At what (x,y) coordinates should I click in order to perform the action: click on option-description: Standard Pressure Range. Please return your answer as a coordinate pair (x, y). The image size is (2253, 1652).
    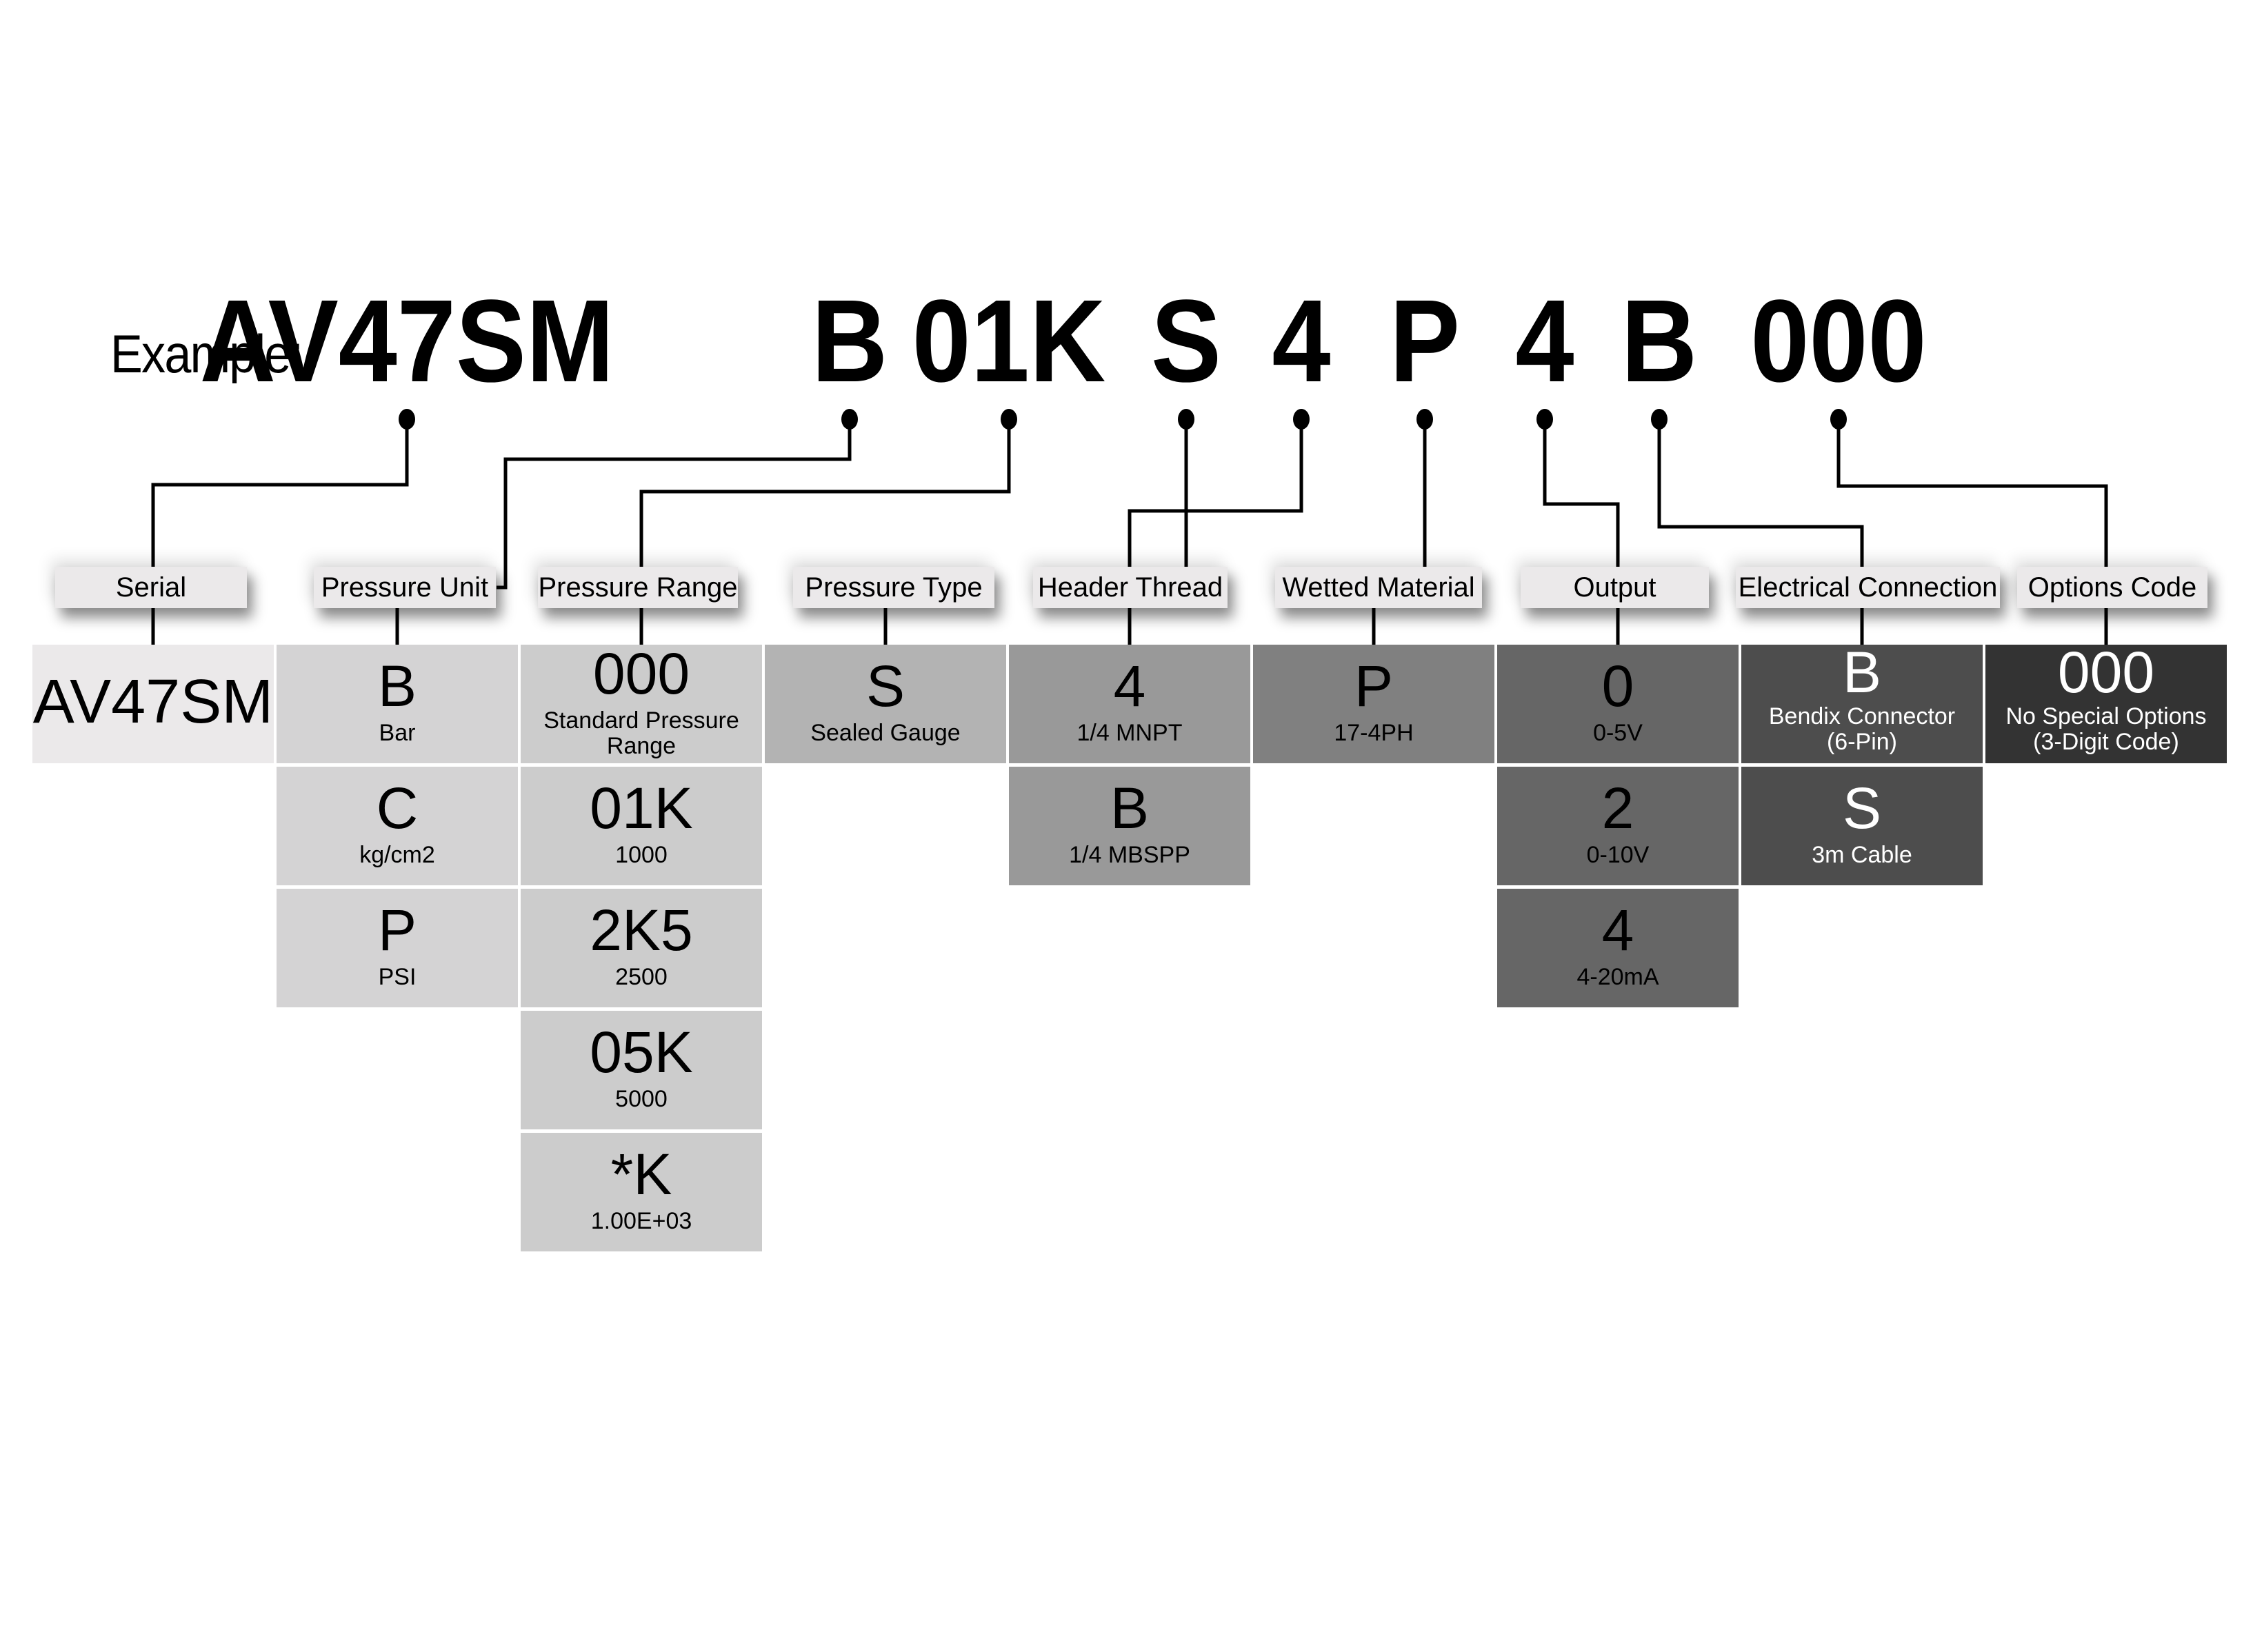
    Looking at the image, I should click on (641, 733).